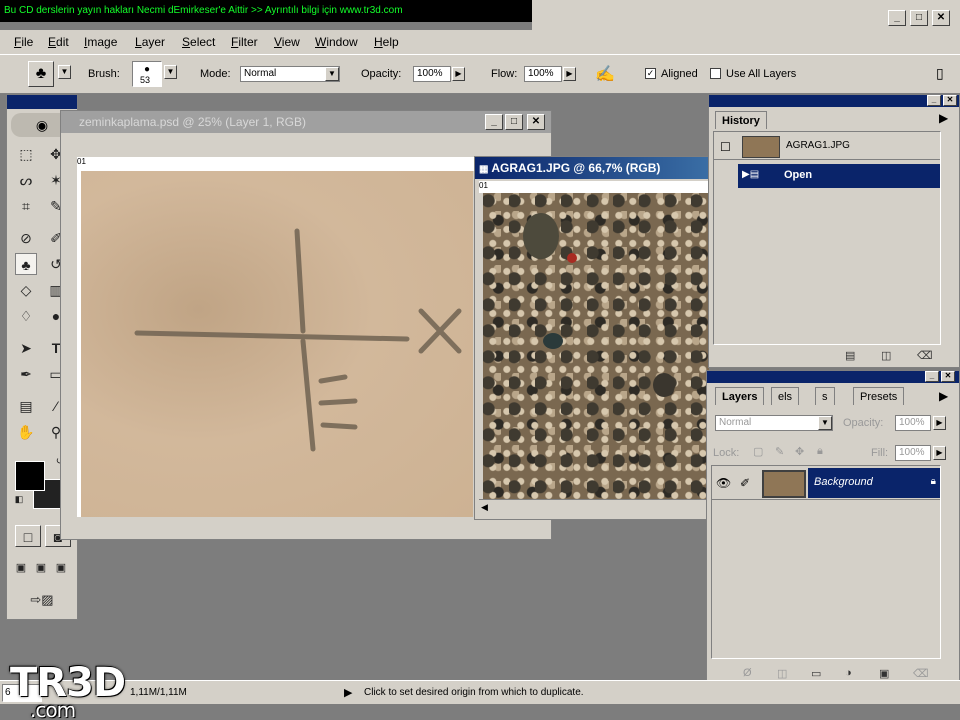 This screenshot has width=960, height=720. Describe the element at coordinates (348, 692) in the screenshot. I see `status-arrow-icon: ▶` at that location.